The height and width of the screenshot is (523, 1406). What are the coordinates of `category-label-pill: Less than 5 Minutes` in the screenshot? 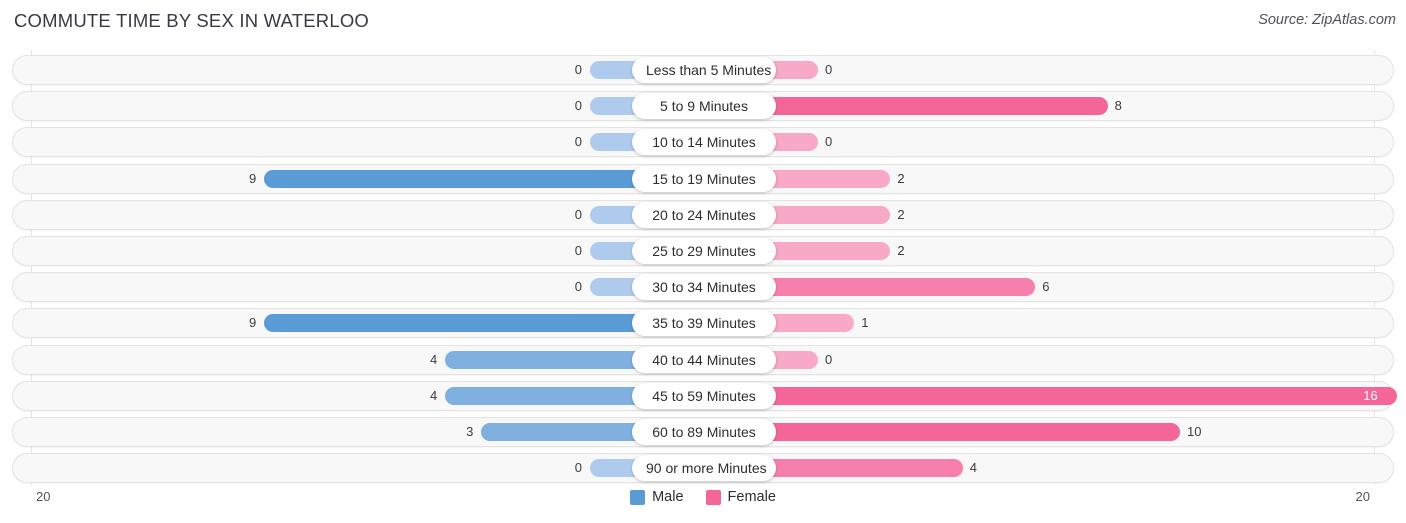 It's located at (704, 70).